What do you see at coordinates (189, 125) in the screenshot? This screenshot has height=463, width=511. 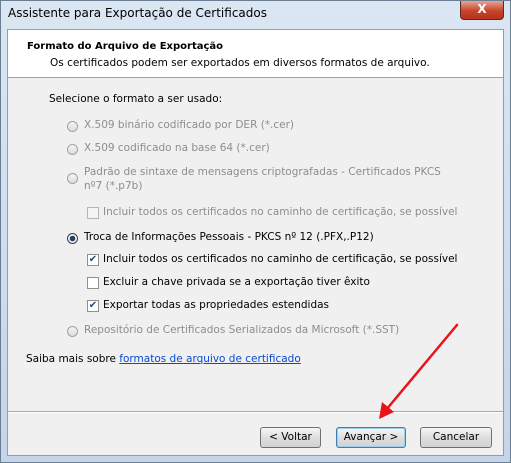 I see `radio-der-label: X.509 binário codificado por DER (*.cer)` at bounding box center [189, 125].